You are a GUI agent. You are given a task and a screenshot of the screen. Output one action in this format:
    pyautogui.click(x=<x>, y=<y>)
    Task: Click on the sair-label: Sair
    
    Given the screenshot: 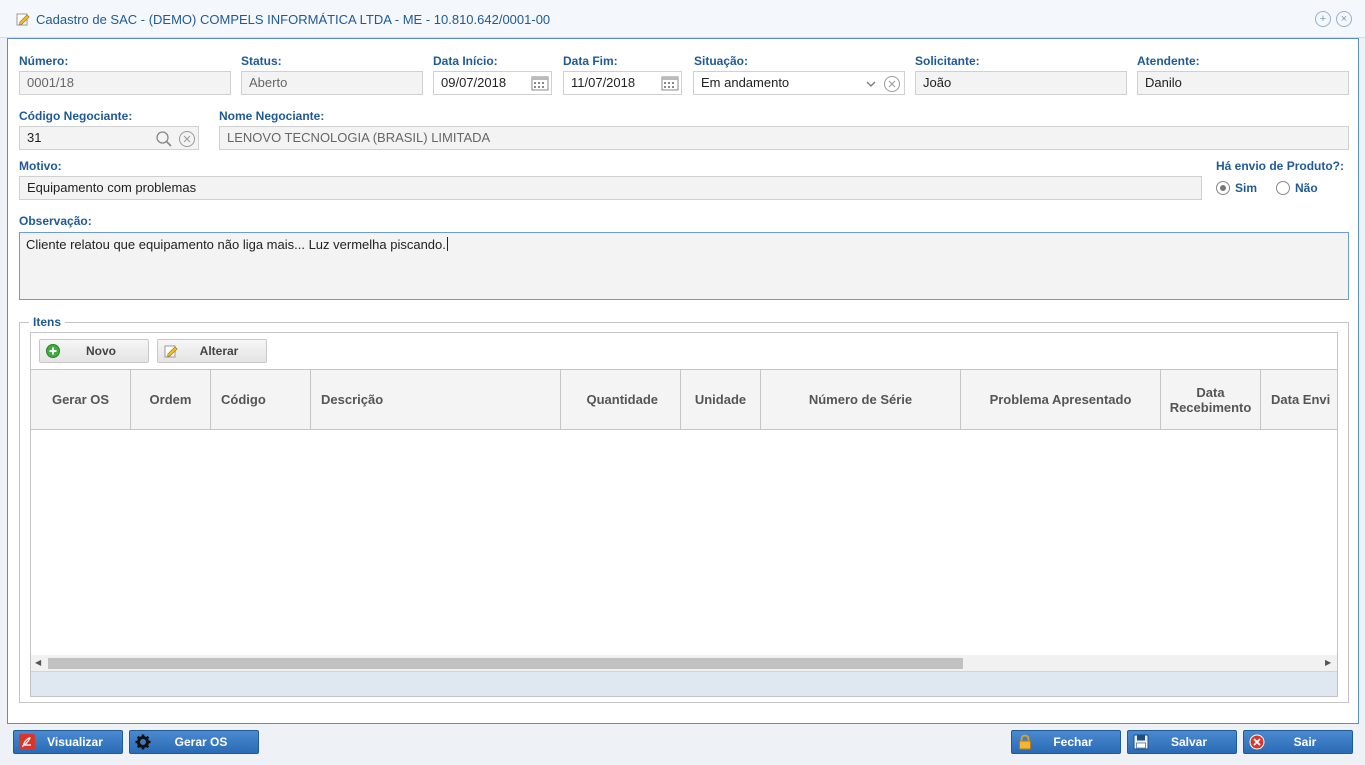 What is the action you would take?
    pyautogui.click(x=1305, y=742)
    